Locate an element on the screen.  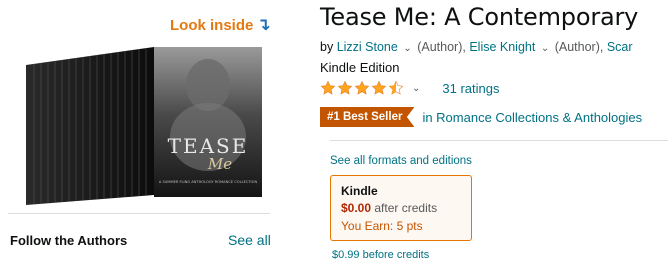
by-label: by is located at coordinates (327, 47).